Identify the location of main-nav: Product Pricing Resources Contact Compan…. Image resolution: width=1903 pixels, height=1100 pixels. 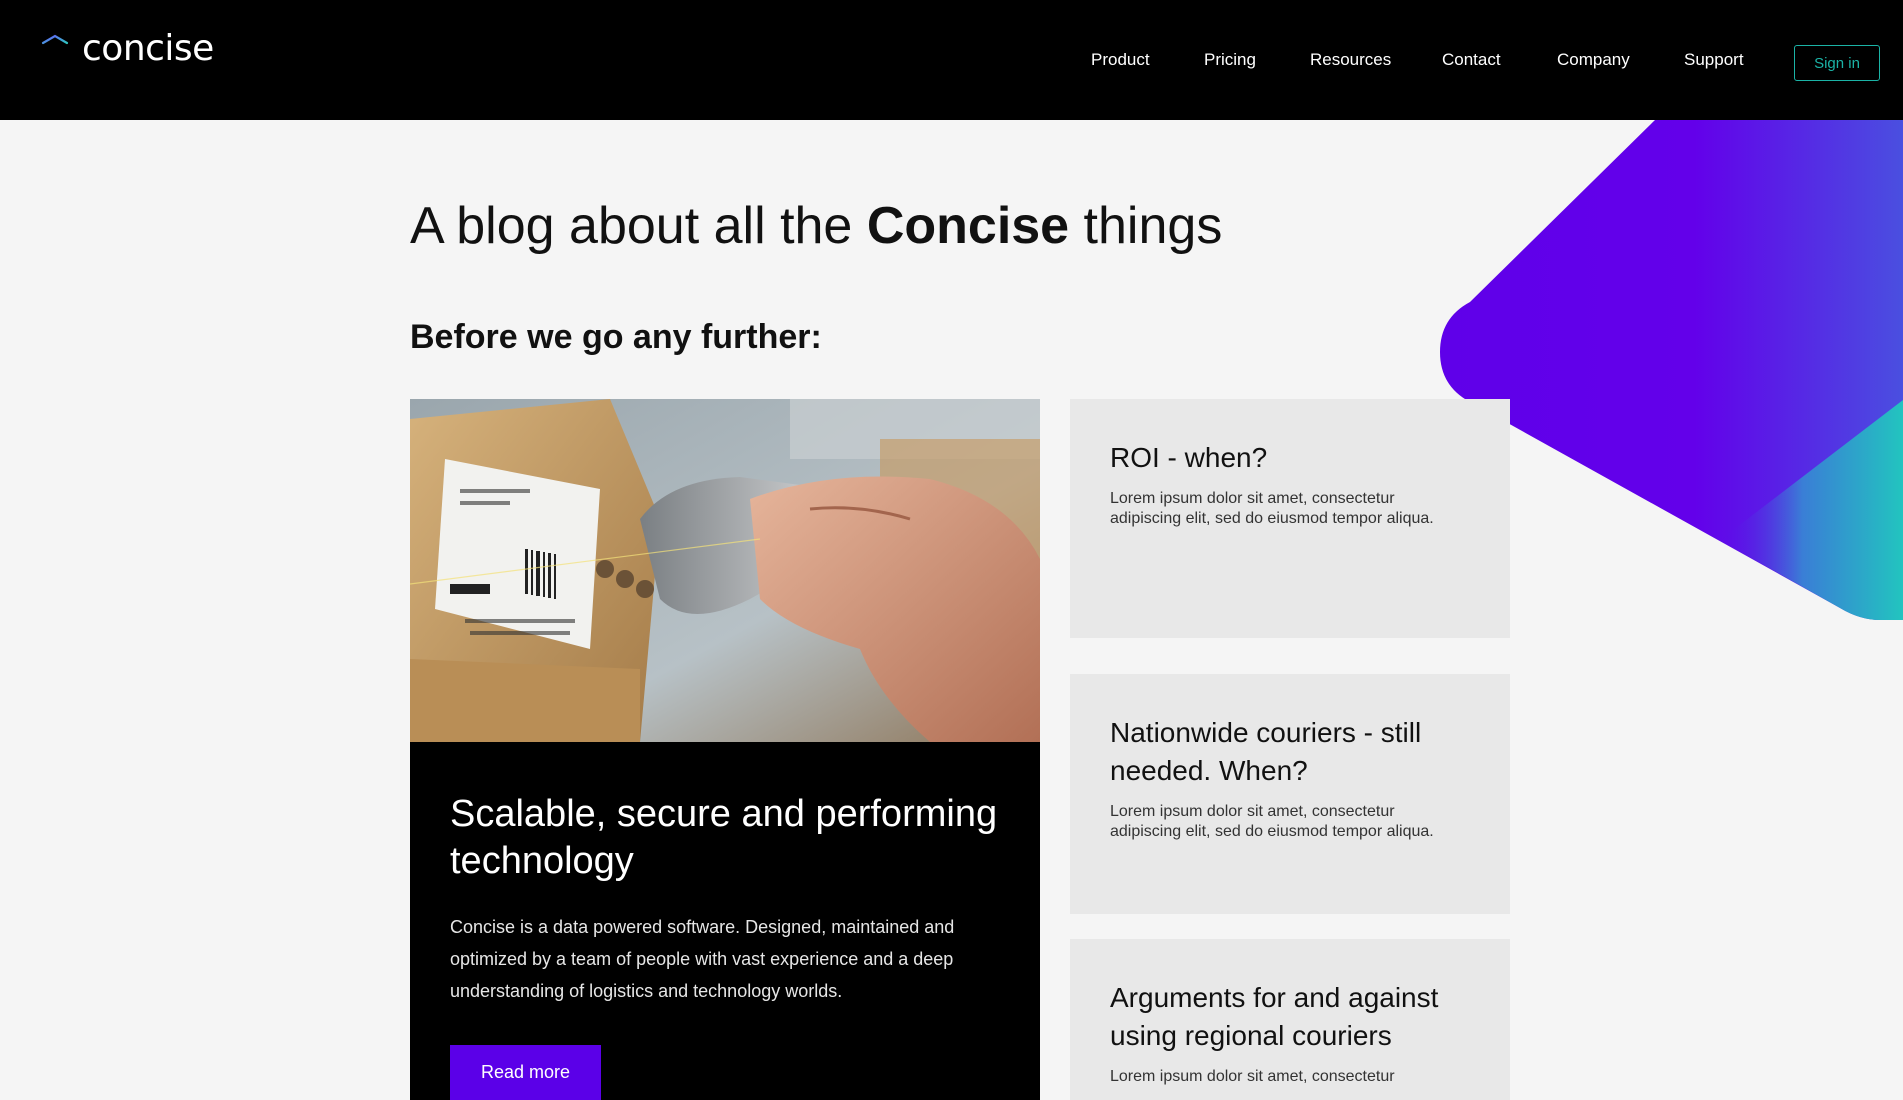
(951, 60).